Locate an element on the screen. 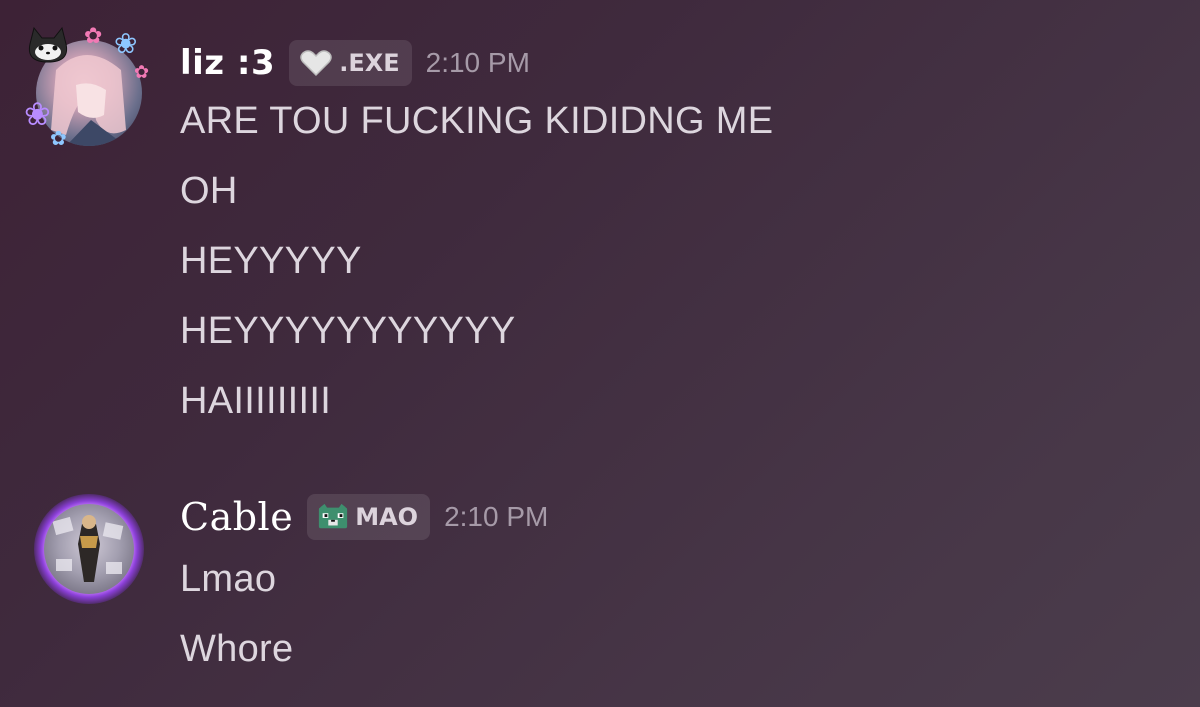 The image size is (1200, 707). message-header: liz :3 .EXE 2:10 PM is located at coordinates (355, 63).